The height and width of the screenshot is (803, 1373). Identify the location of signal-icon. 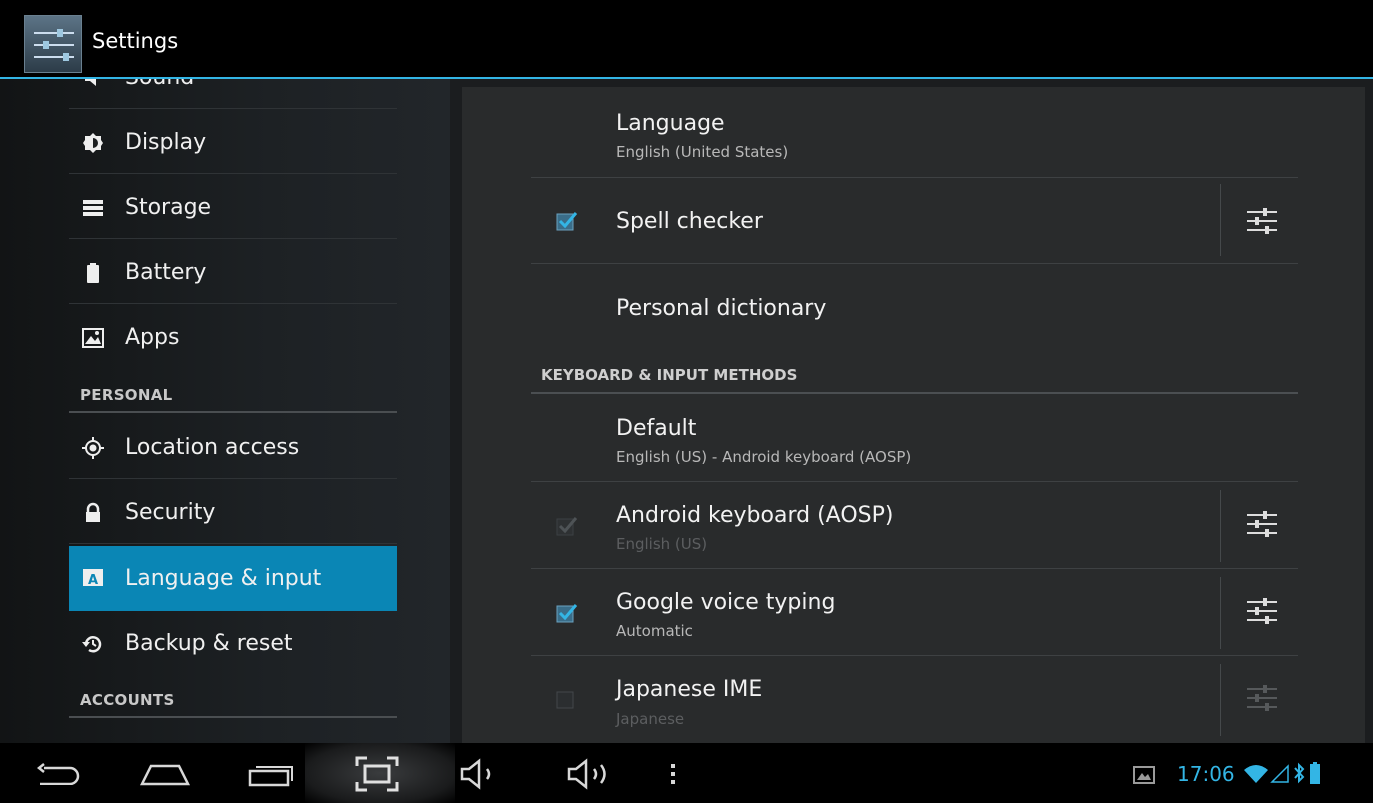
(1279, 773).